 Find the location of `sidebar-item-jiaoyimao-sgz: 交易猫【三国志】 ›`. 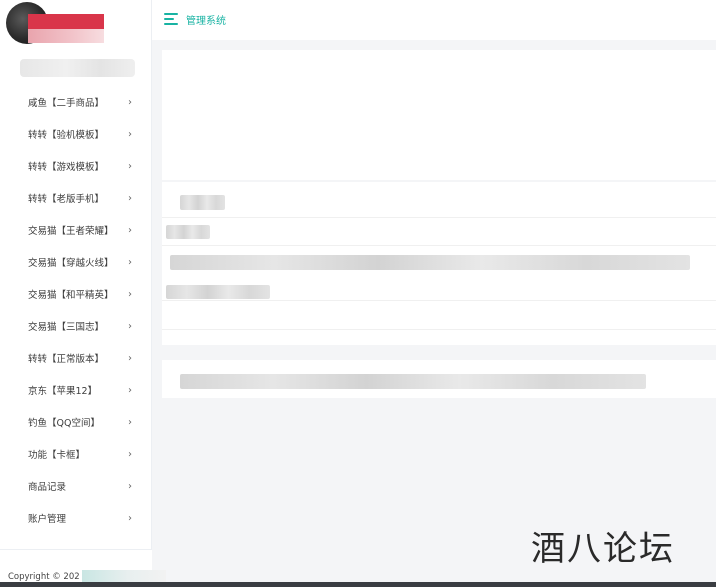

sidebar-item-jiaoyimao-sgz: 交易猫【三国志】 › is located at coordinates (76, 326).